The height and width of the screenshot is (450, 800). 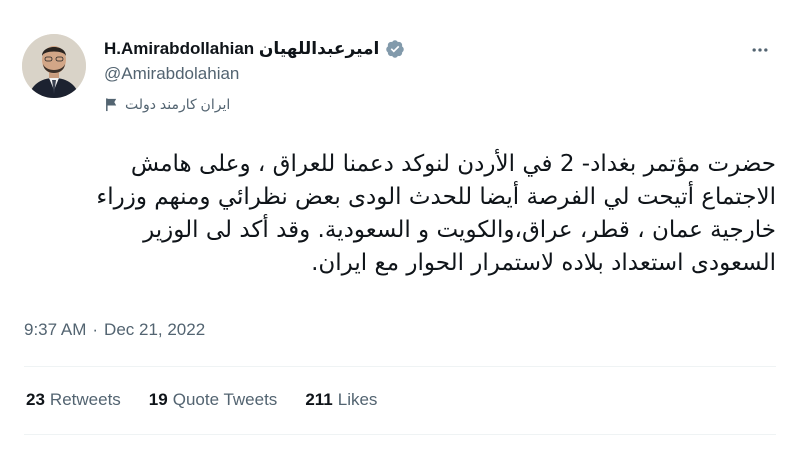 I want to click on tweet-timestamp: 9:37 AM · Dec 21, 2022, so click(x=114, y=330).